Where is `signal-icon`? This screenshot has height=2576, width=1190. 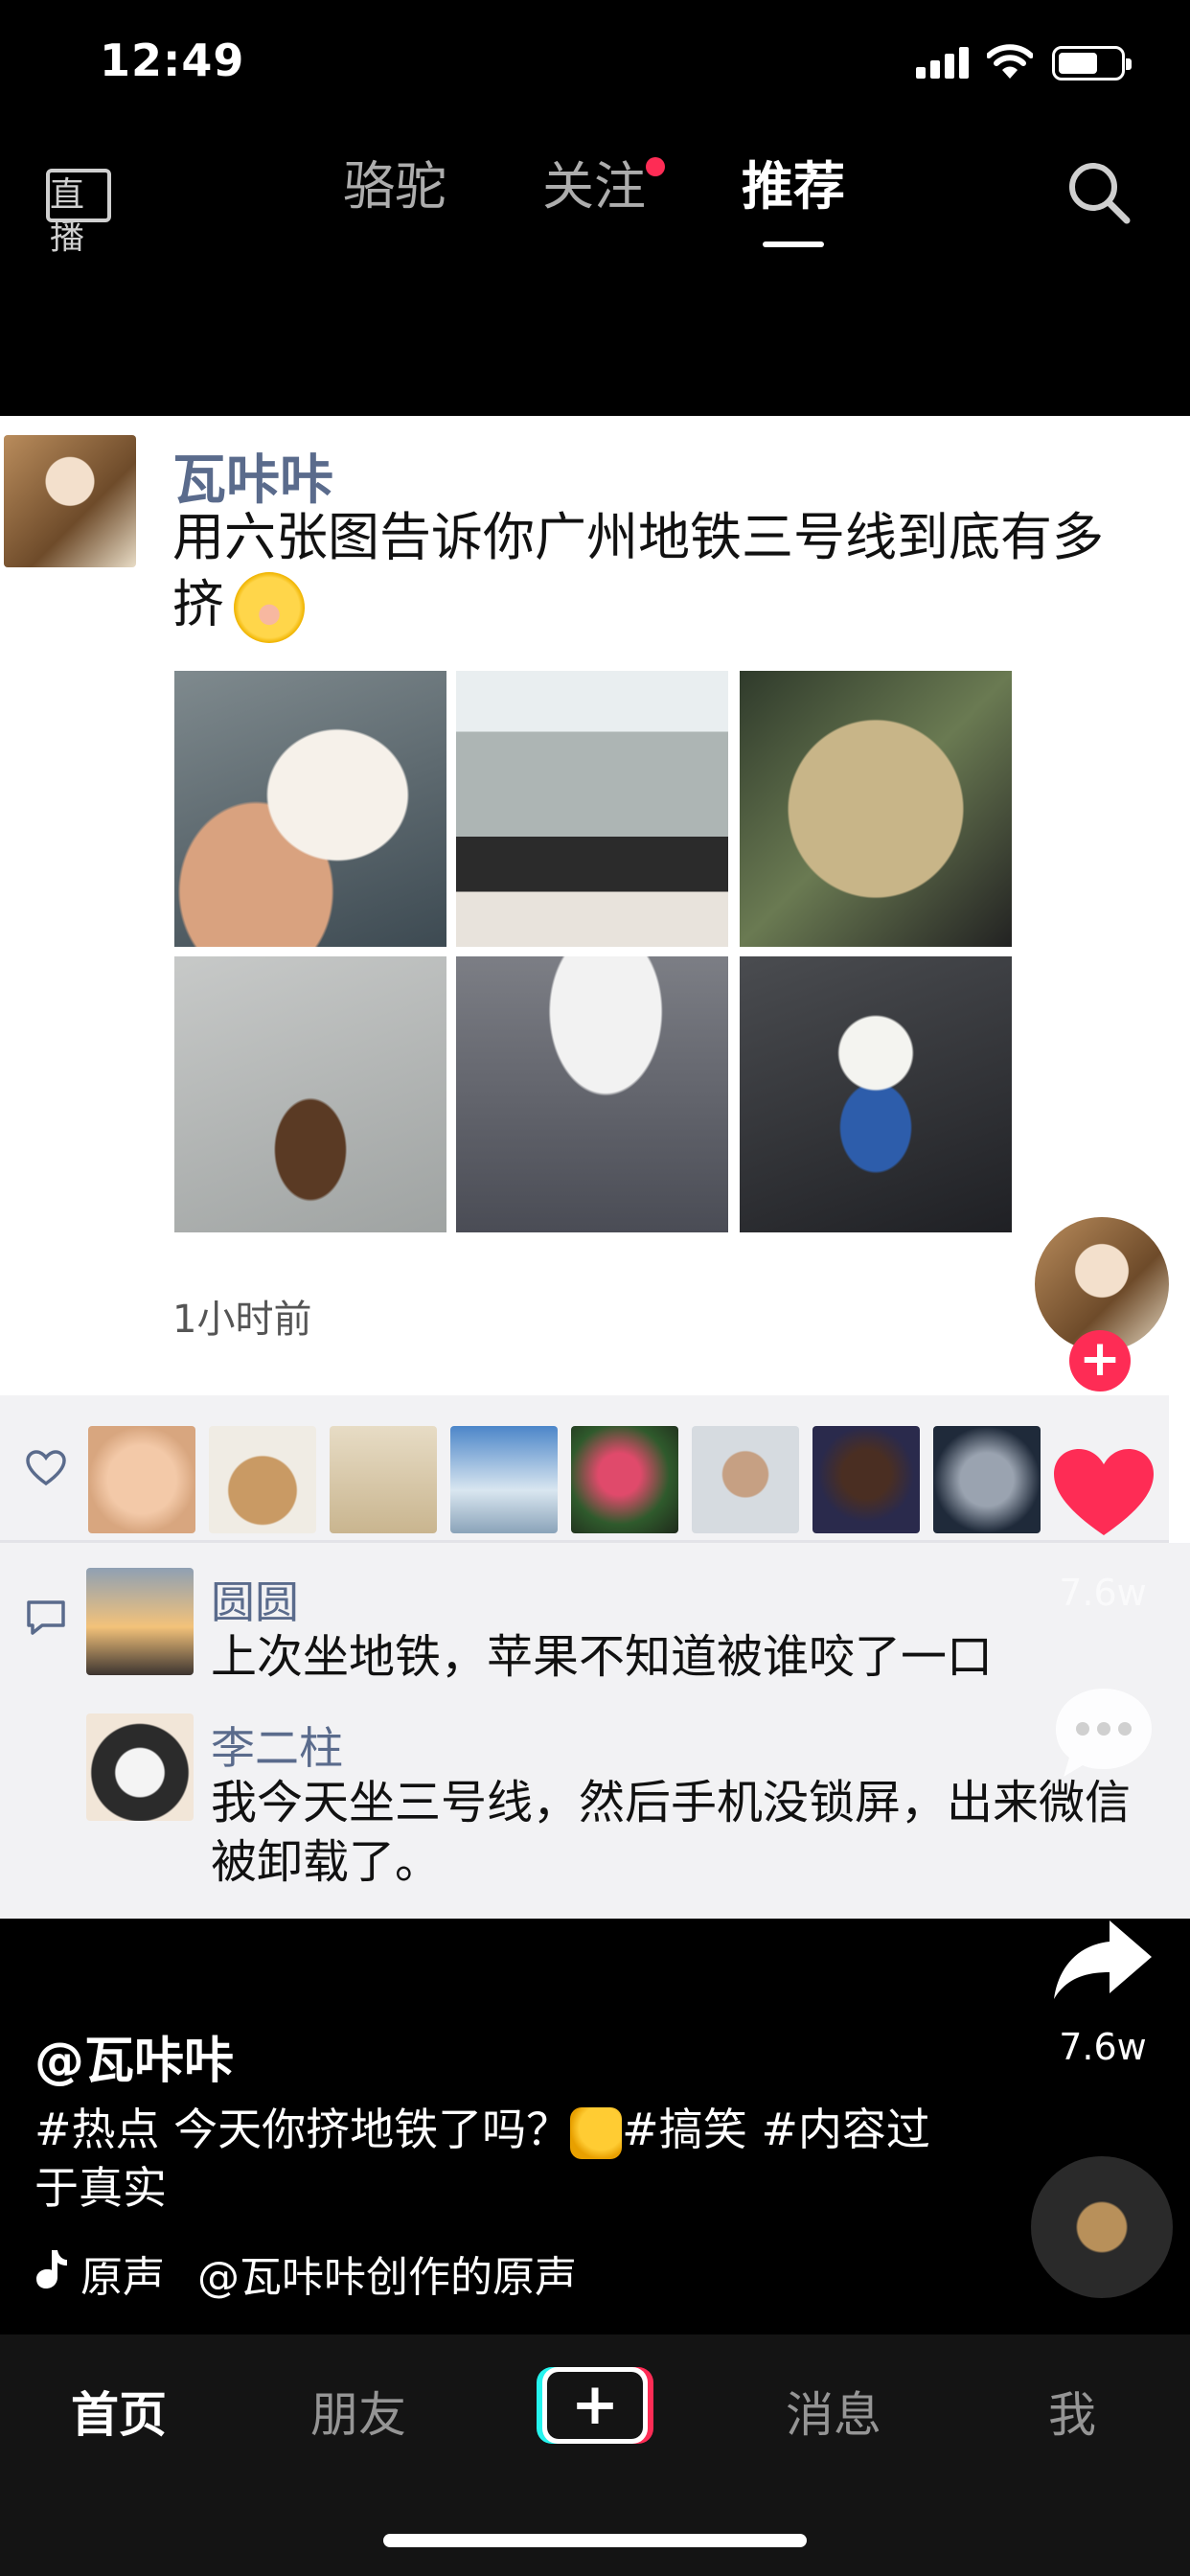
signal-icon is located at coordinates (943, 63).